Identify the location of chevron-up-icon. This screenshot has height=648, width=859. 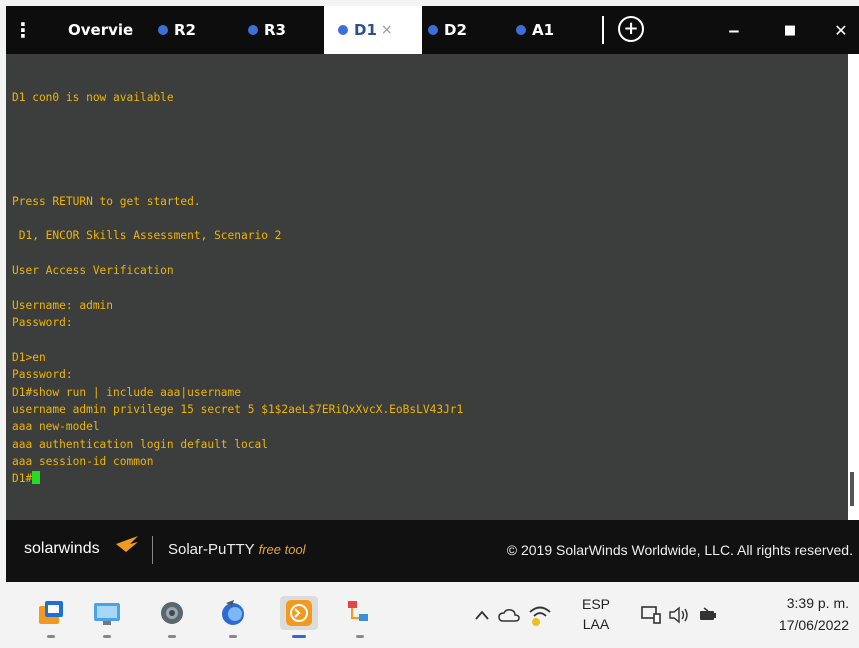
(482, 615).